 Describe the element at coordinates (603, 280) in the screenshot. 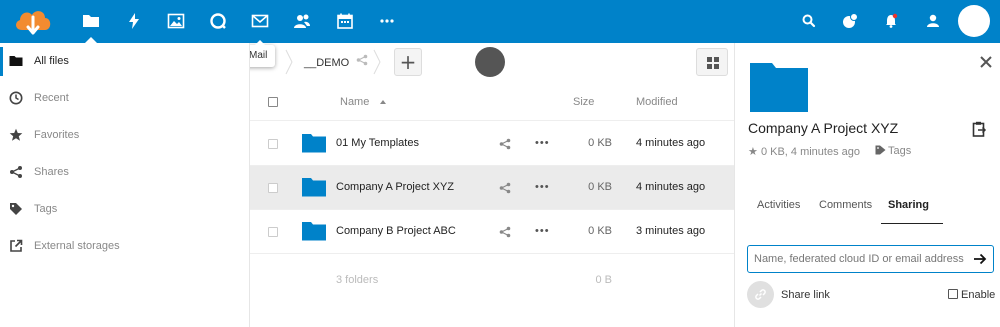

I see `total-size: 0 B` at that location.